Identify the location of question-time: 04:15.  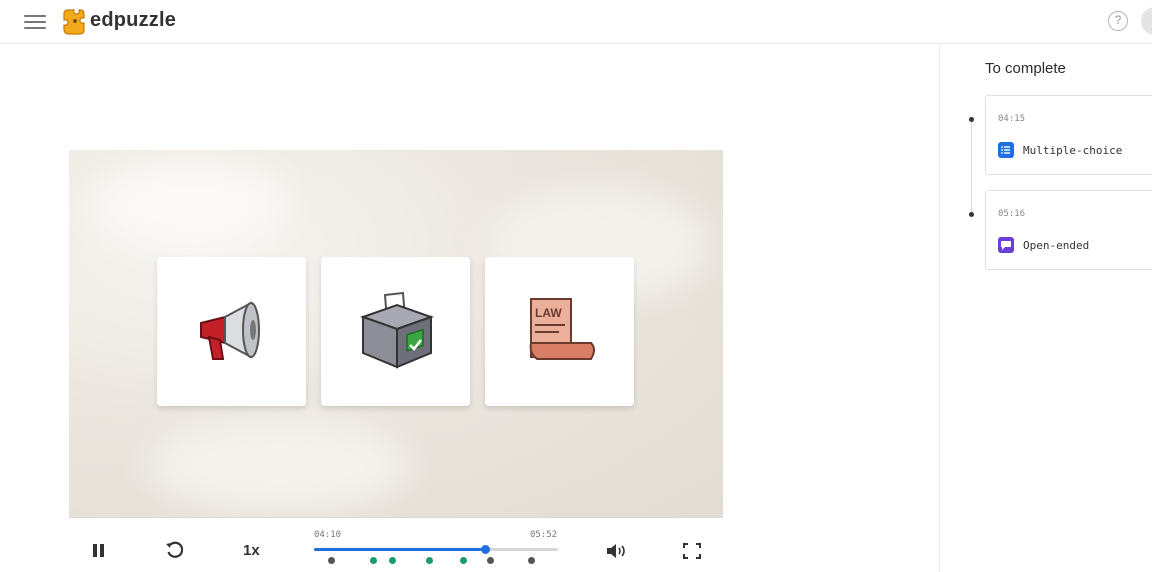
(1012, 119).